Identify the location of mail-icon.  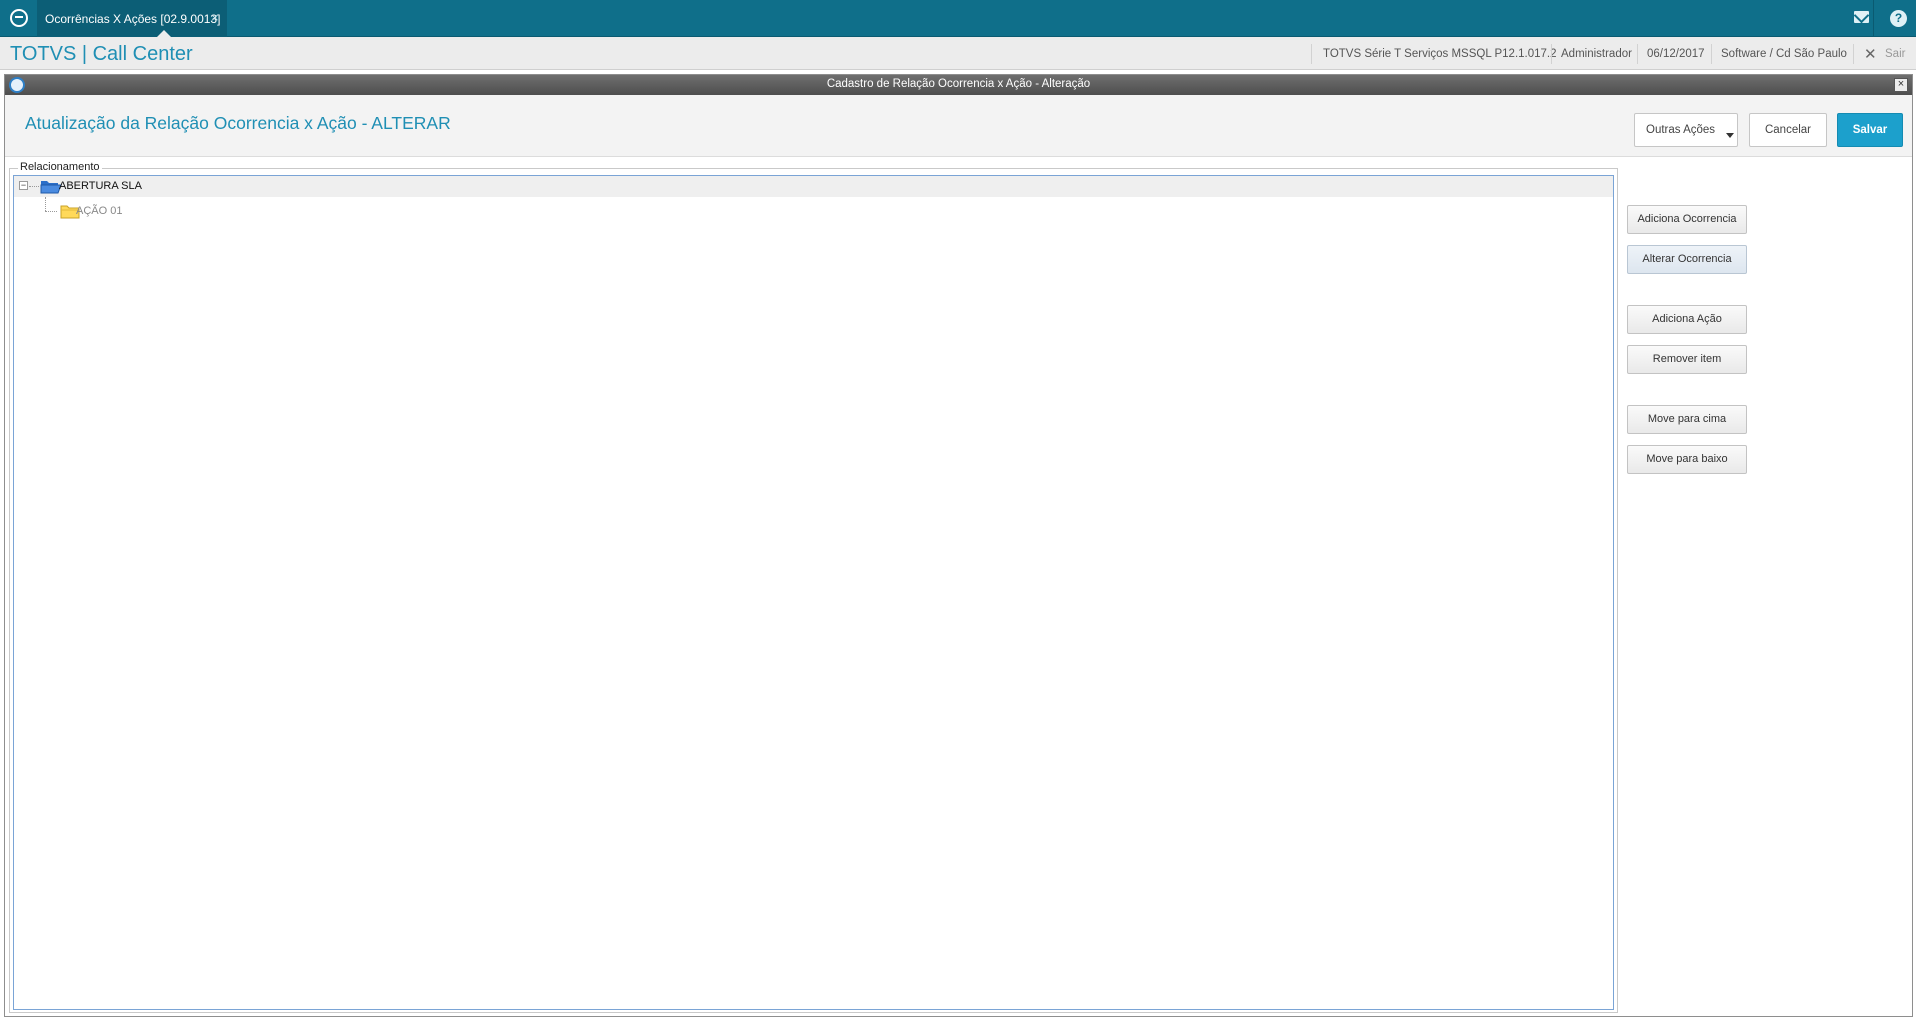
(1861, 17).